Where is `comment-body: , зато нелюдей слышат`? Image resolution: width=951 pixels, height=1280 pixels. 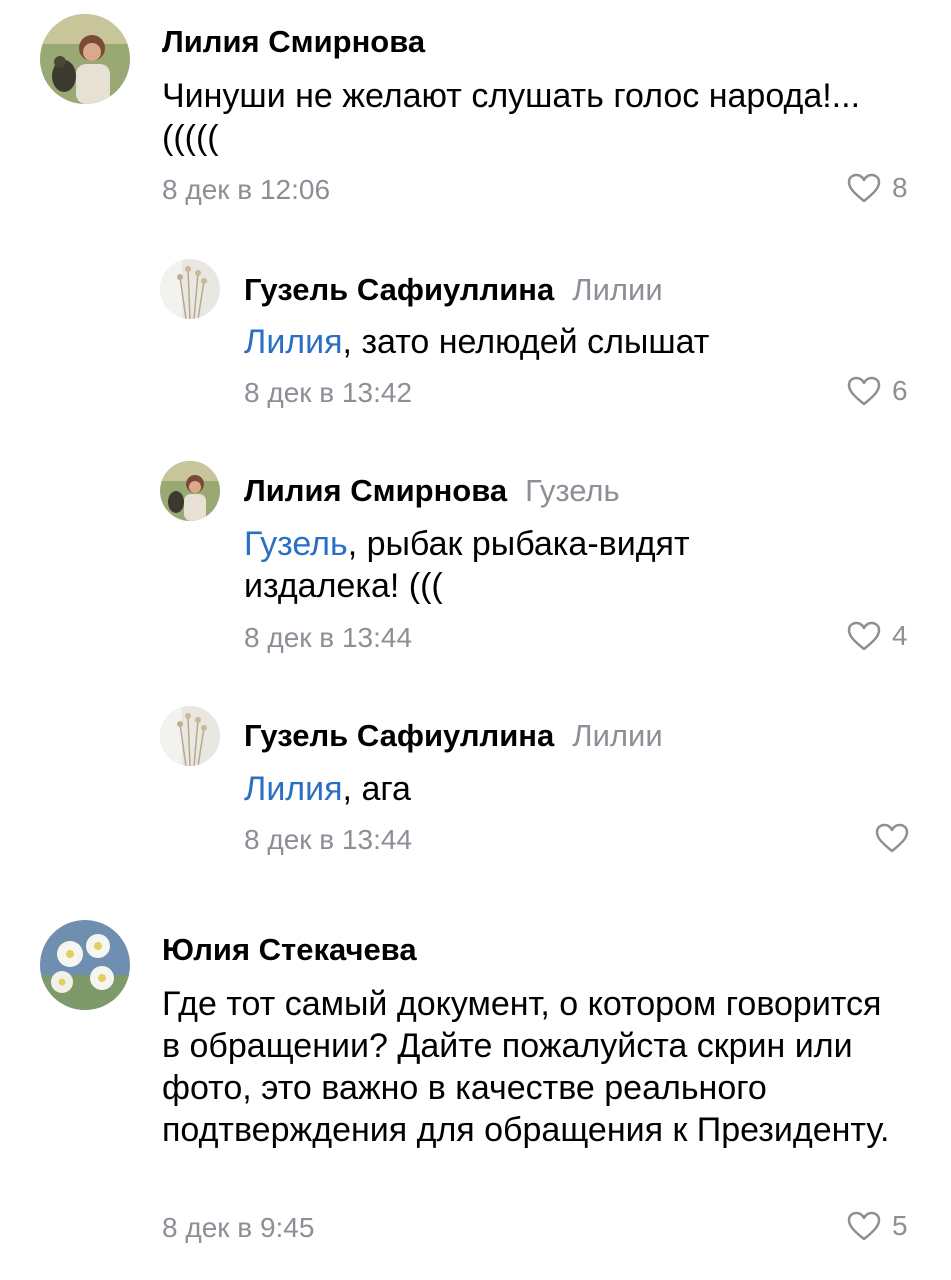 comment-body: , зато нелюдей слышат is located at coordinates (526, 342).